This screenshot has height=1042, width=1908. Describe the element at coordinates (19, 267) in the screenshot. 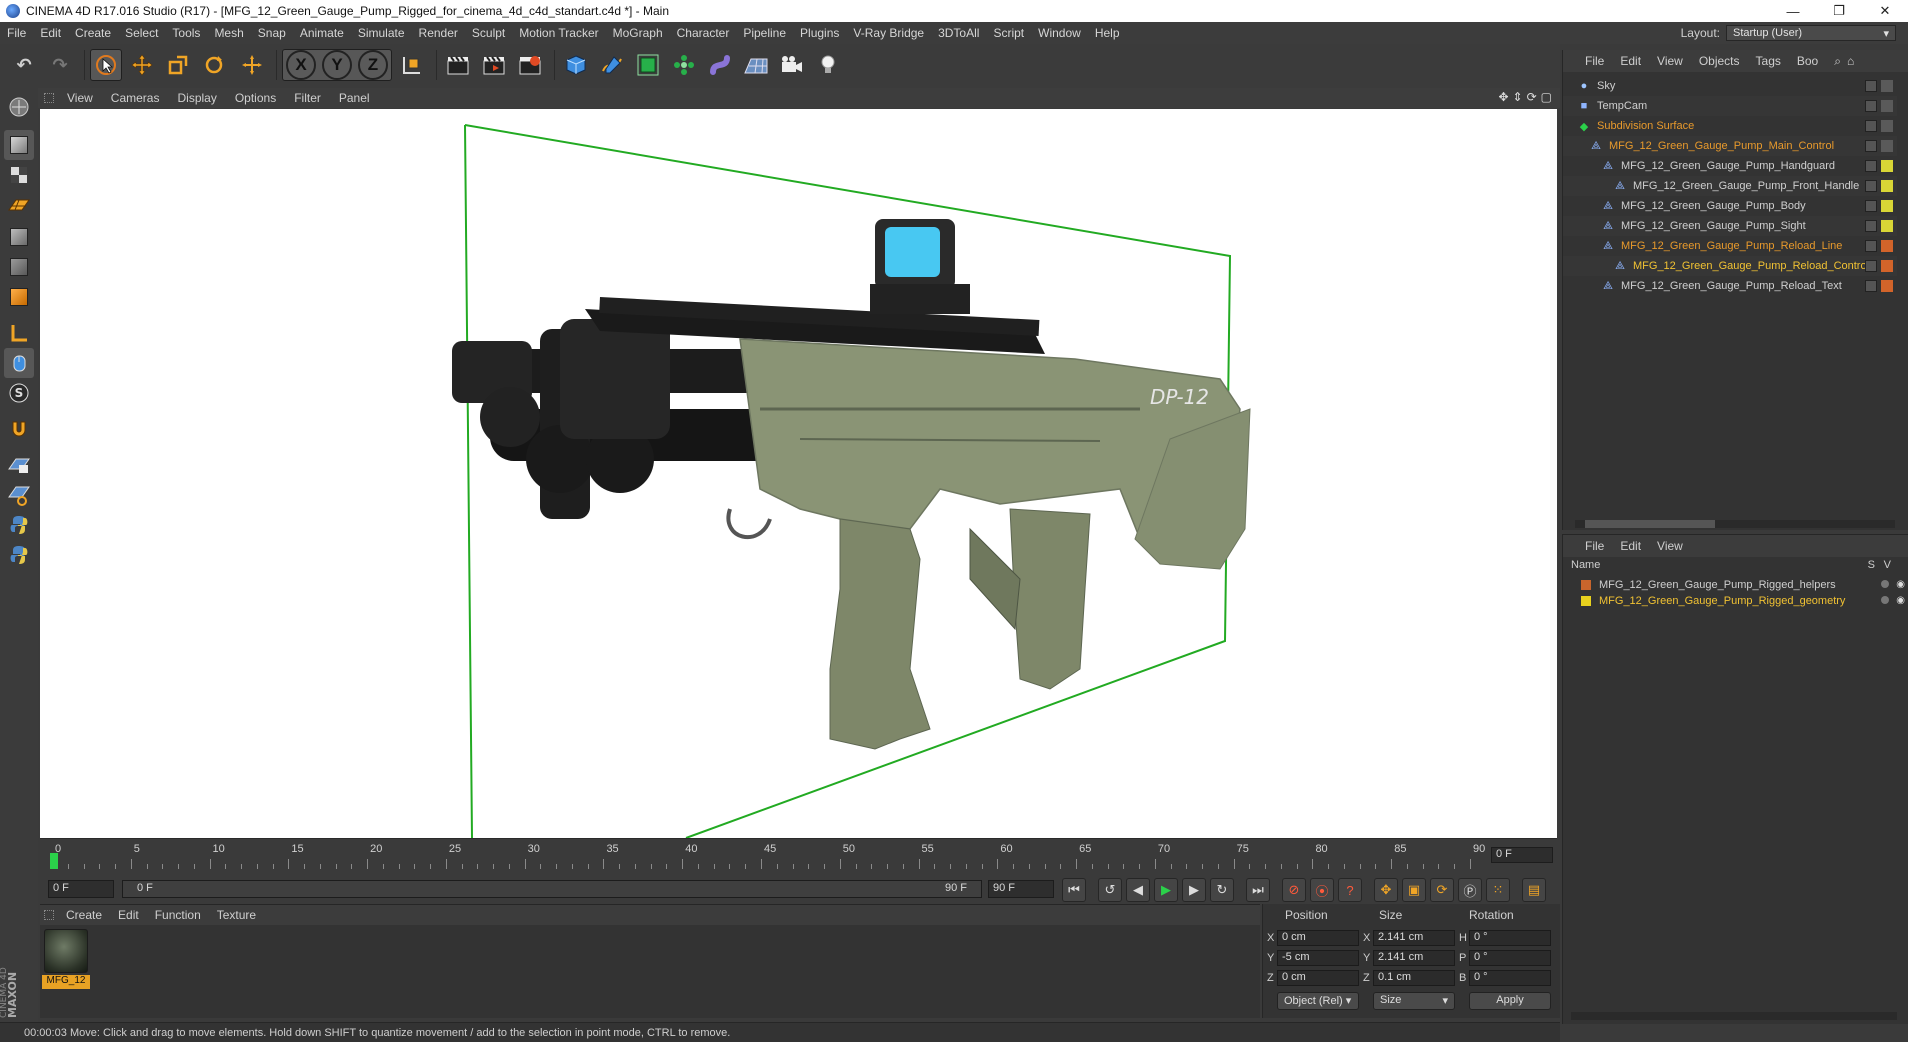

I see `edges-mode-button` at that location.